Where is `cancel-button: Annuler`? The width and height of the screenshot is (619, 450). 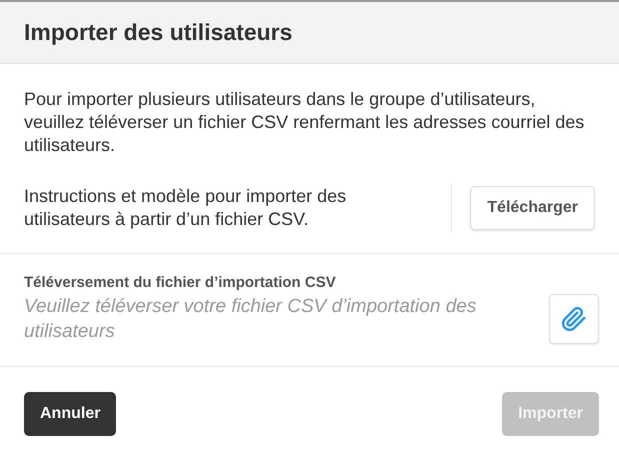
cancel-button: Annuler is located at coordinates (70, 414).